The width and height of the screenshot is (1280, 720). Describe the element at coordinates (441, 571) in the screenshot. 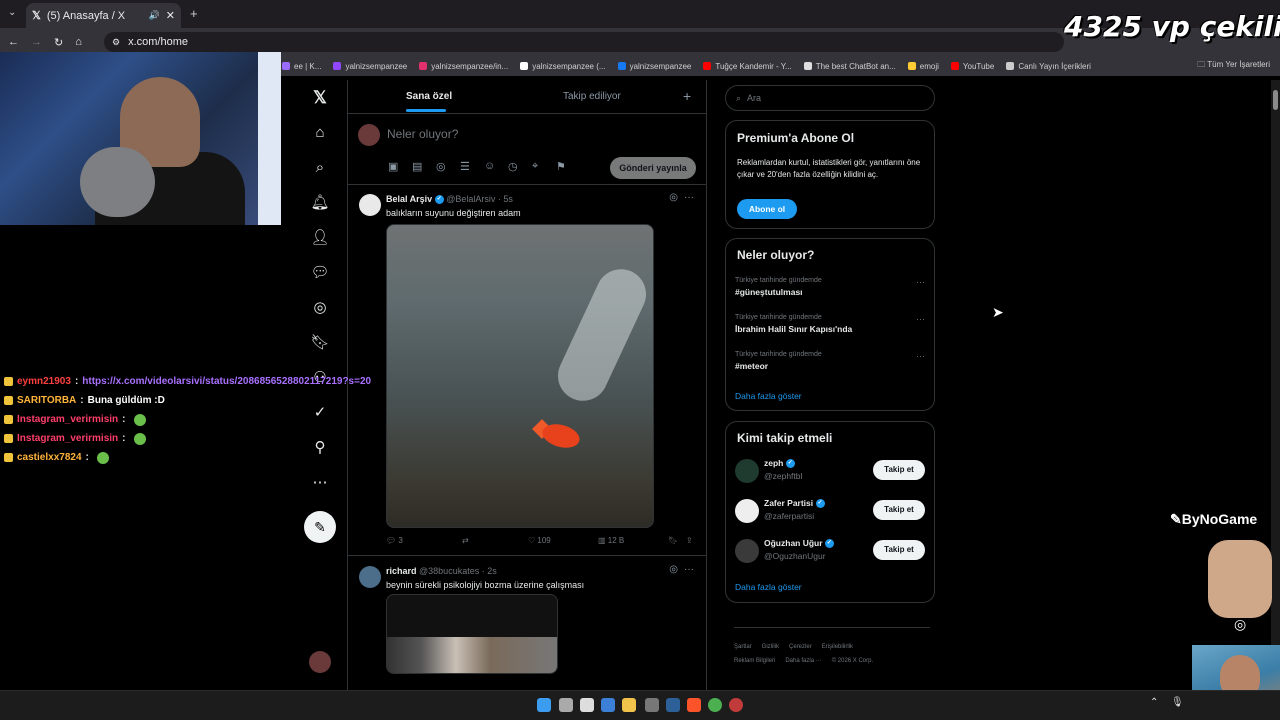

I see `tweet-author: richard @38bucukates · 2s` at that location.